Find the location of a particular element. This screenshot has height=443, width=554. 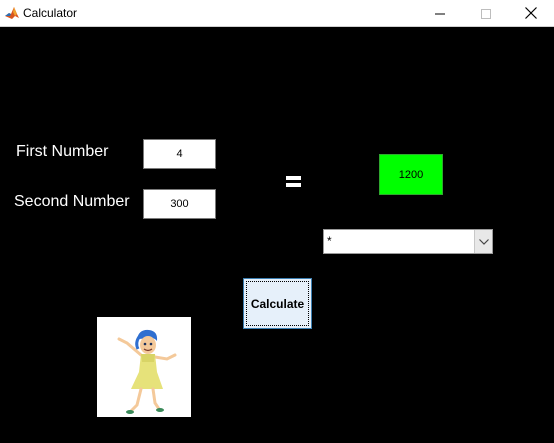

result-value: 1200 is located at coordinates (411, 174).